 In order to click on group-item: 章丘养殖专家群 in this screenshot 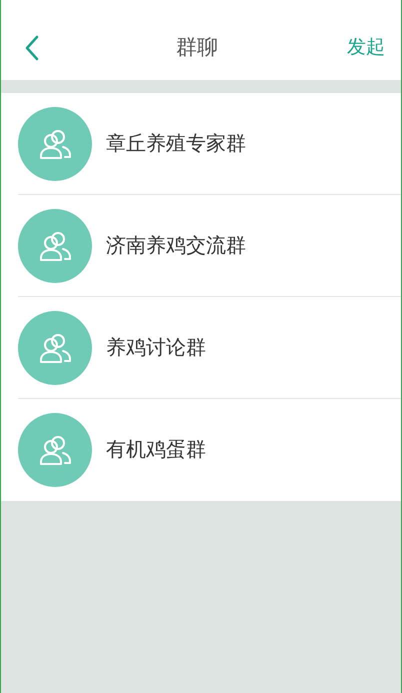, I will do `click(209, 144)`.